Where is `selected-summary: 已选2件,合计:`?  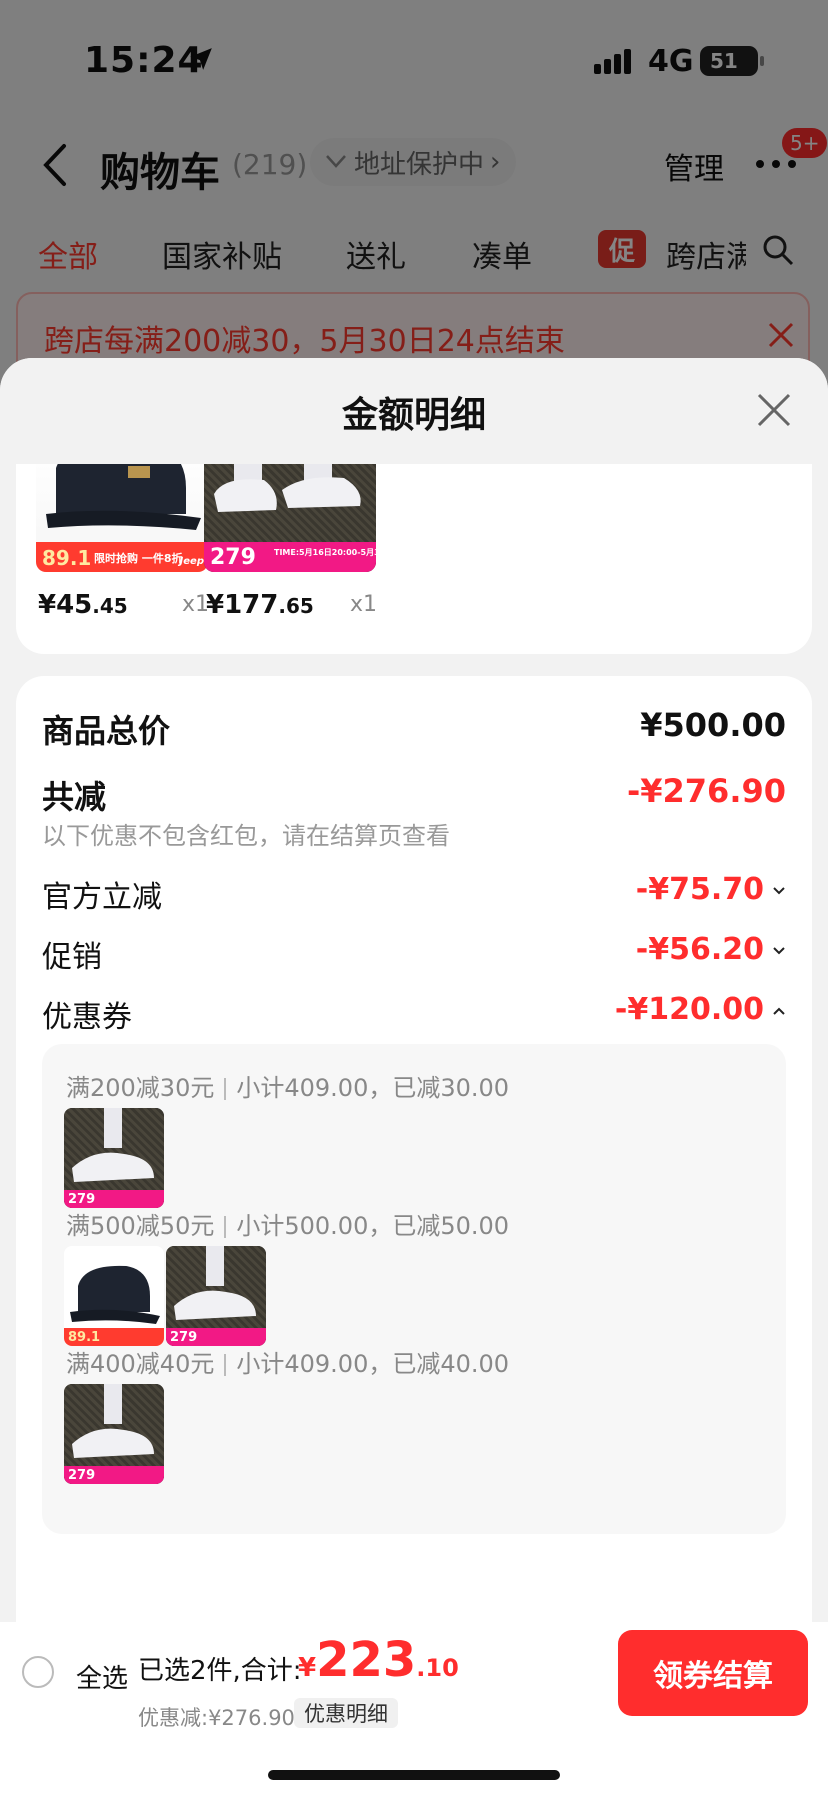
selected-summary: 已选2件,合计: is located at coordinates (220, 1671).